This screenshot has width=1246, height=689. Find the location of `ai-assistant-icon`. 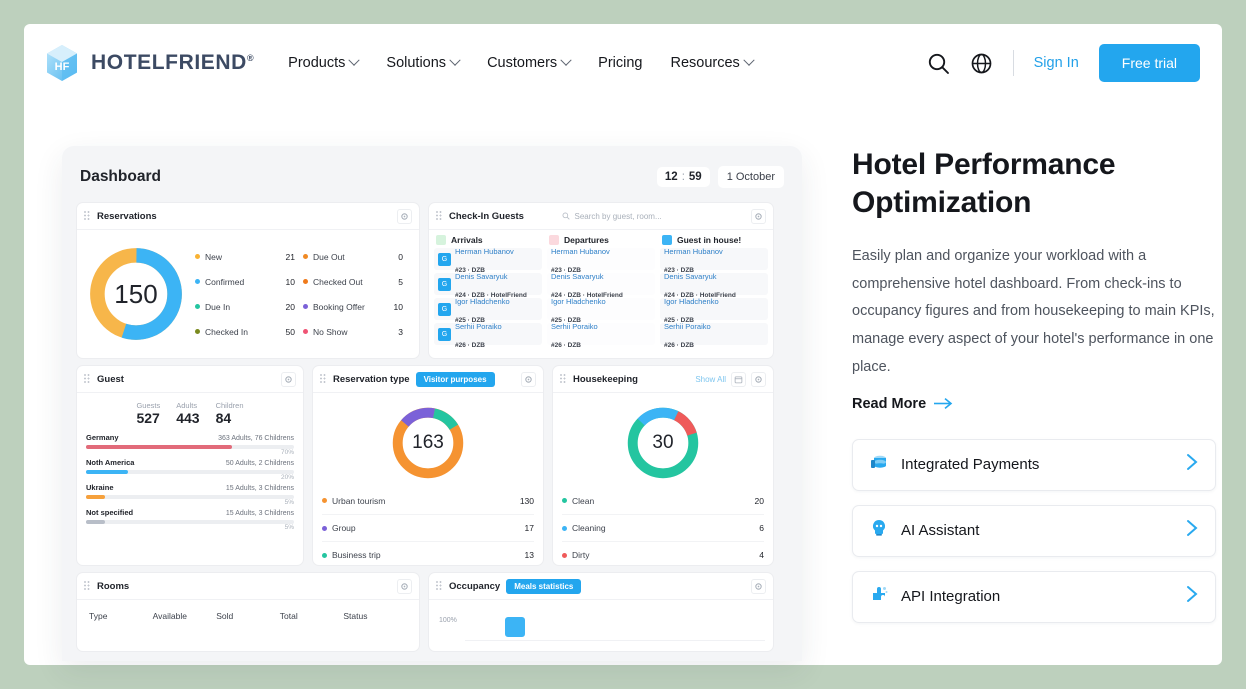

ai-assistant-icon is located at coordinates (879, 530).